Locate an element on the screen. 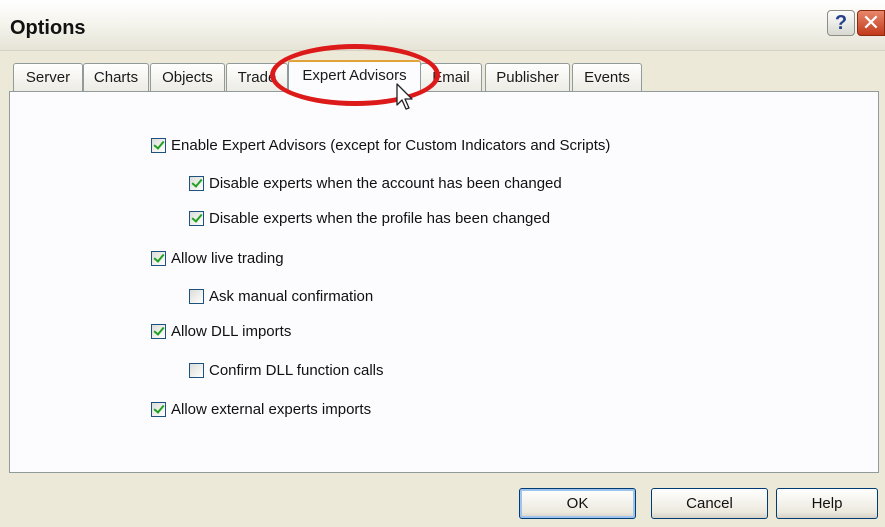 This screenshot has height=527, width=885. option-ask-manual-confirmation: Ask manual confirmation is located at coordinates (281, 296).